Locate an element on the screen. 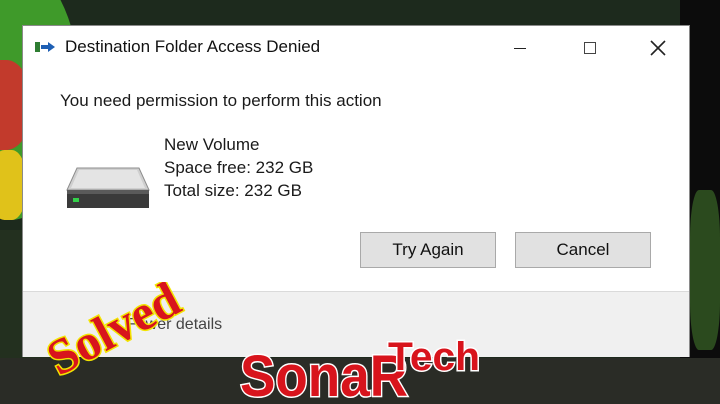  dialog-title: Destination Folder Access Denied is located at coordinates (193, 46).